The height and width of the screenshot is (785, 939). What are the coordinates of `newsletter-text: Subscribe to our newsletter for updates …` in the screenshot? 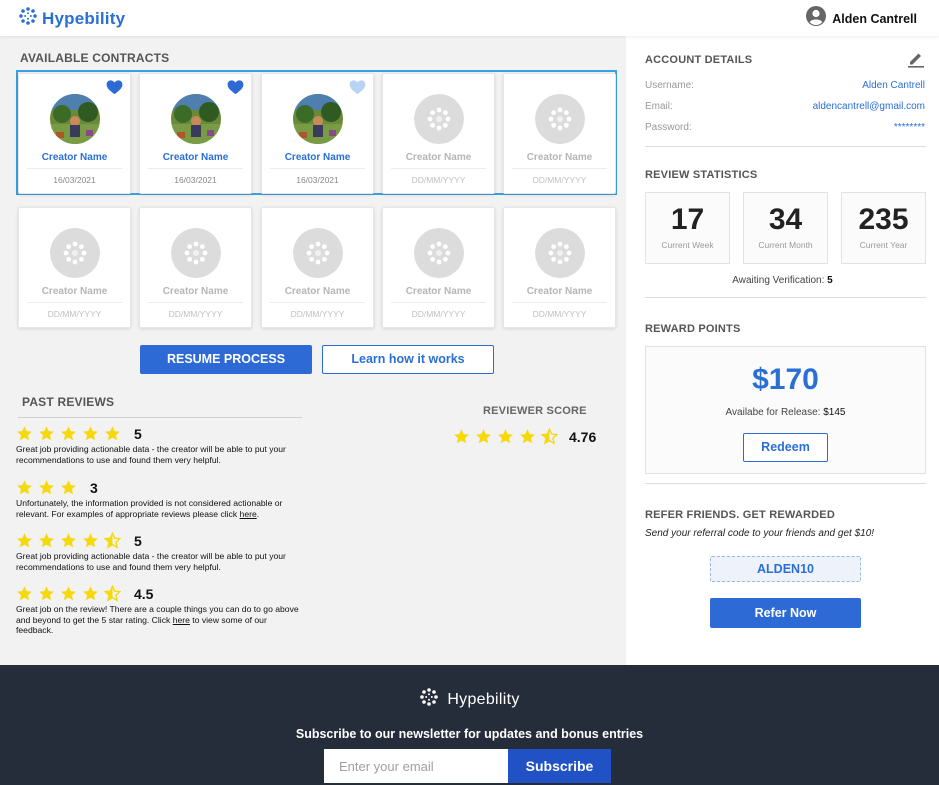 It's located at (469, 734).